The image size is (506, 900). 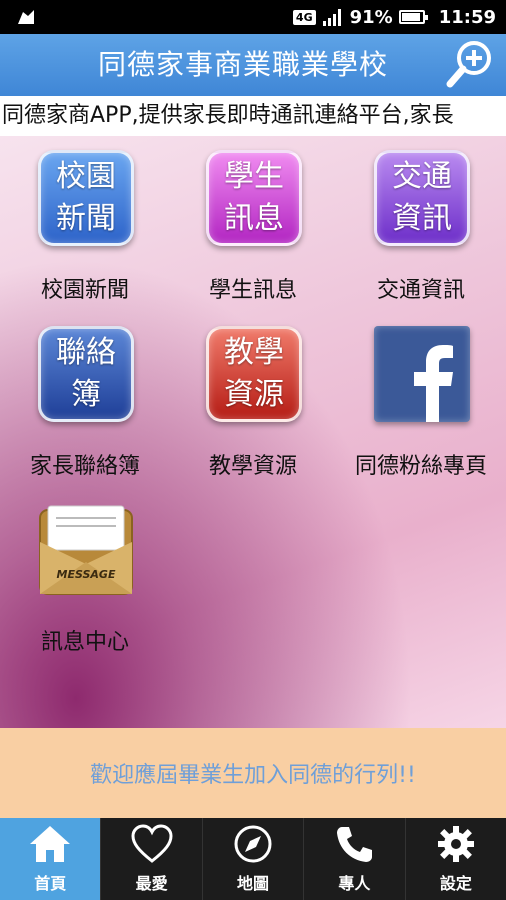 I want to click on nav-home: 首頁, so click(x=51, y=859).